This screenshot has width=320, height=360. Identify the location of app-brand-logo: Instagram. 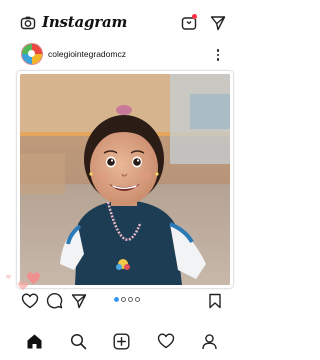
(84, 22).